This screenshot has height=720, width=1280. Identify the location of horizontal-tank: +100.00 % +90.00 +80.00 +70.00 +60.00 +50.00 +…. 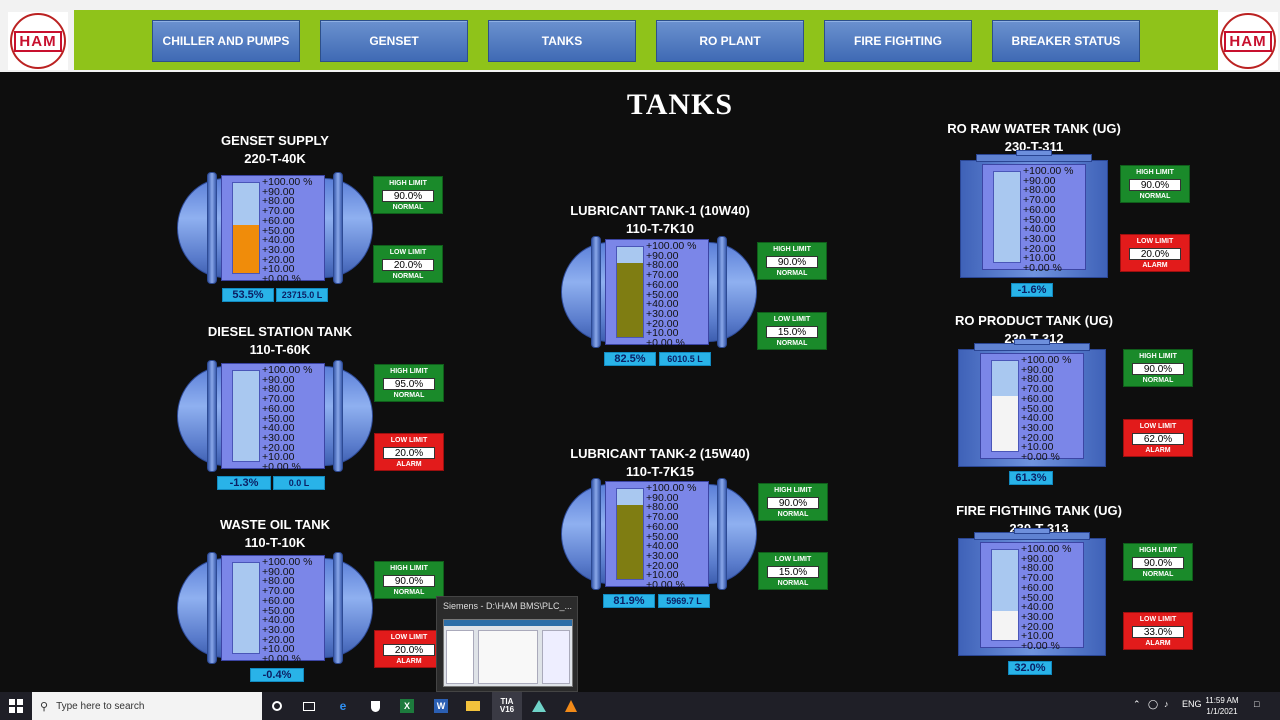
(659, 292).